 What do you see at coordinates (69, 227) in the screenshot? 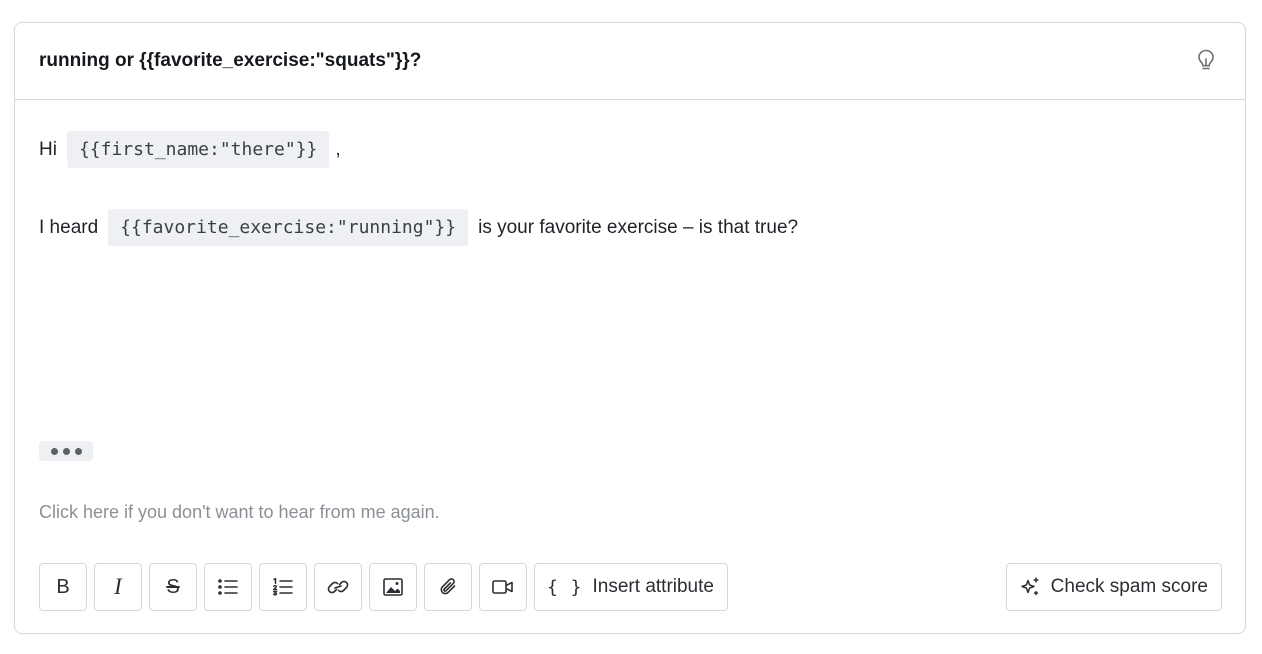
I see `message-prefix: I heard` at bounding box center [69, 227].